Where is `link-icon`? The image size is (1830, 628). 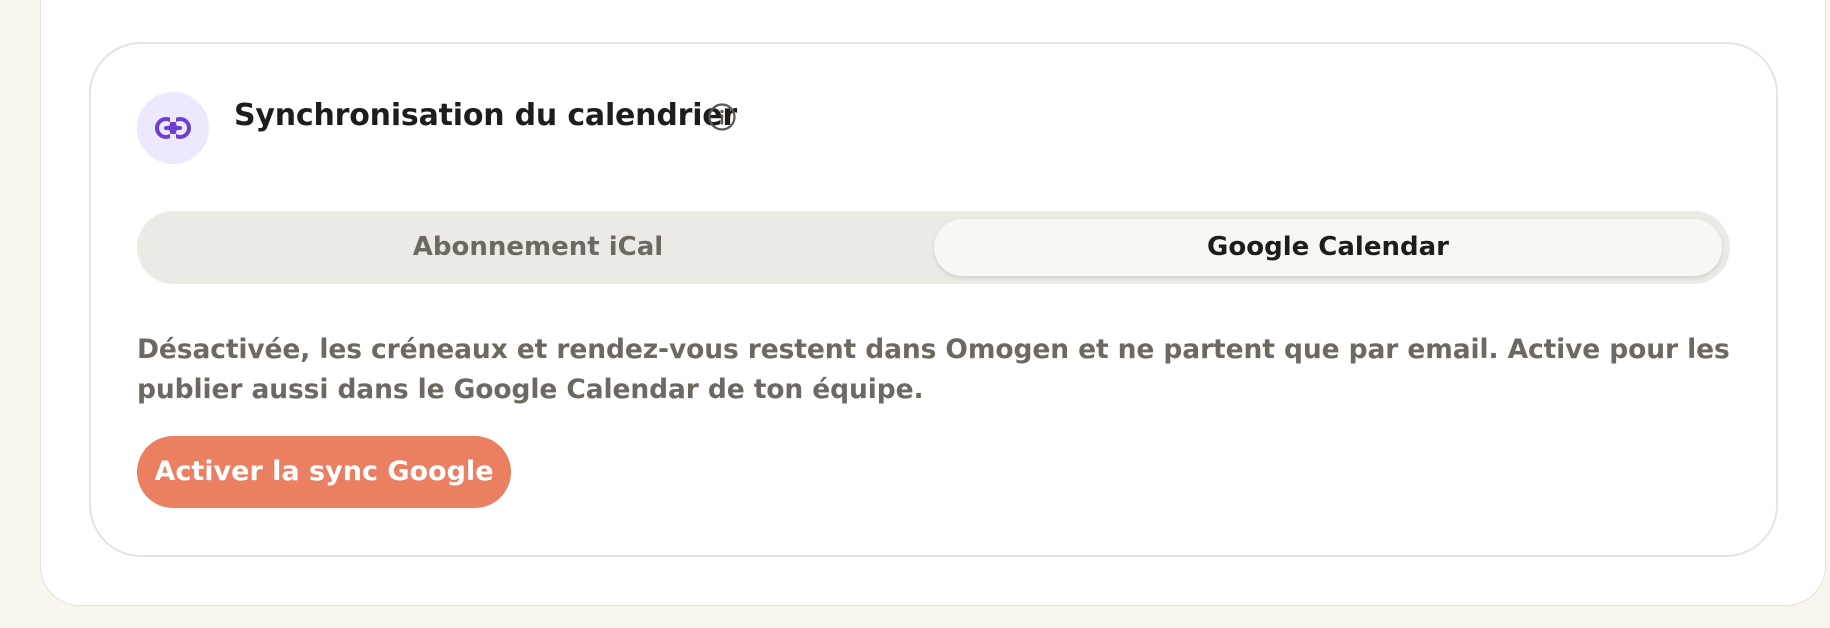
link-icon is located at coordinates (173, 128).